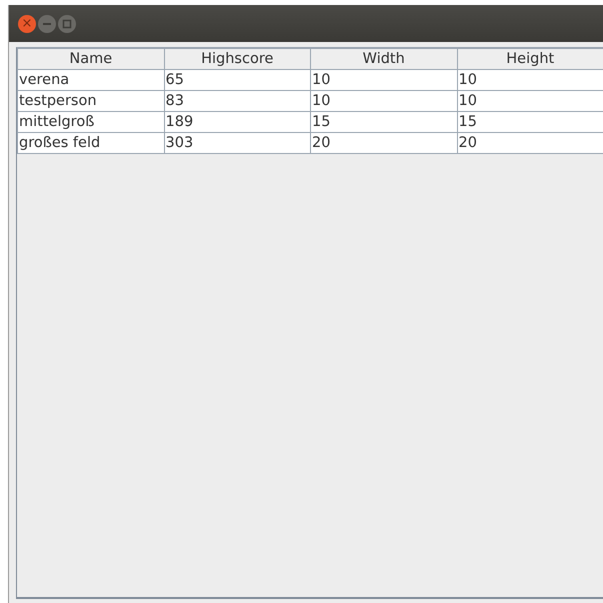  Describe the element at coordinates (237, 143) in the screenshot. I see `table-cell: 303` at that location.